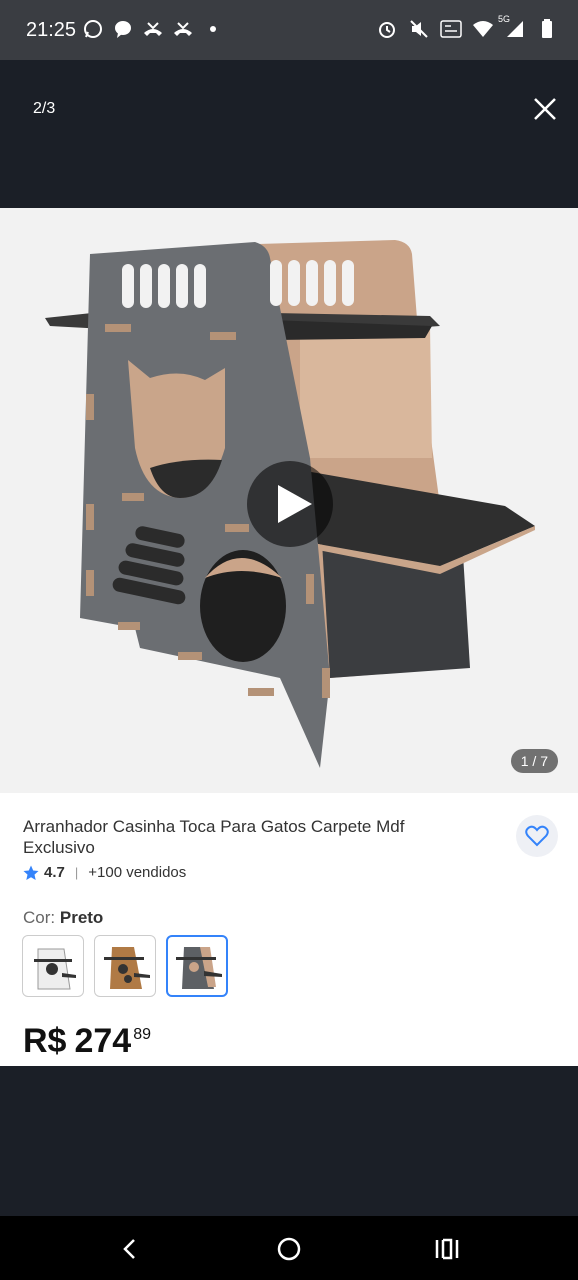  I want to click on back-button, so click(130, 1249).